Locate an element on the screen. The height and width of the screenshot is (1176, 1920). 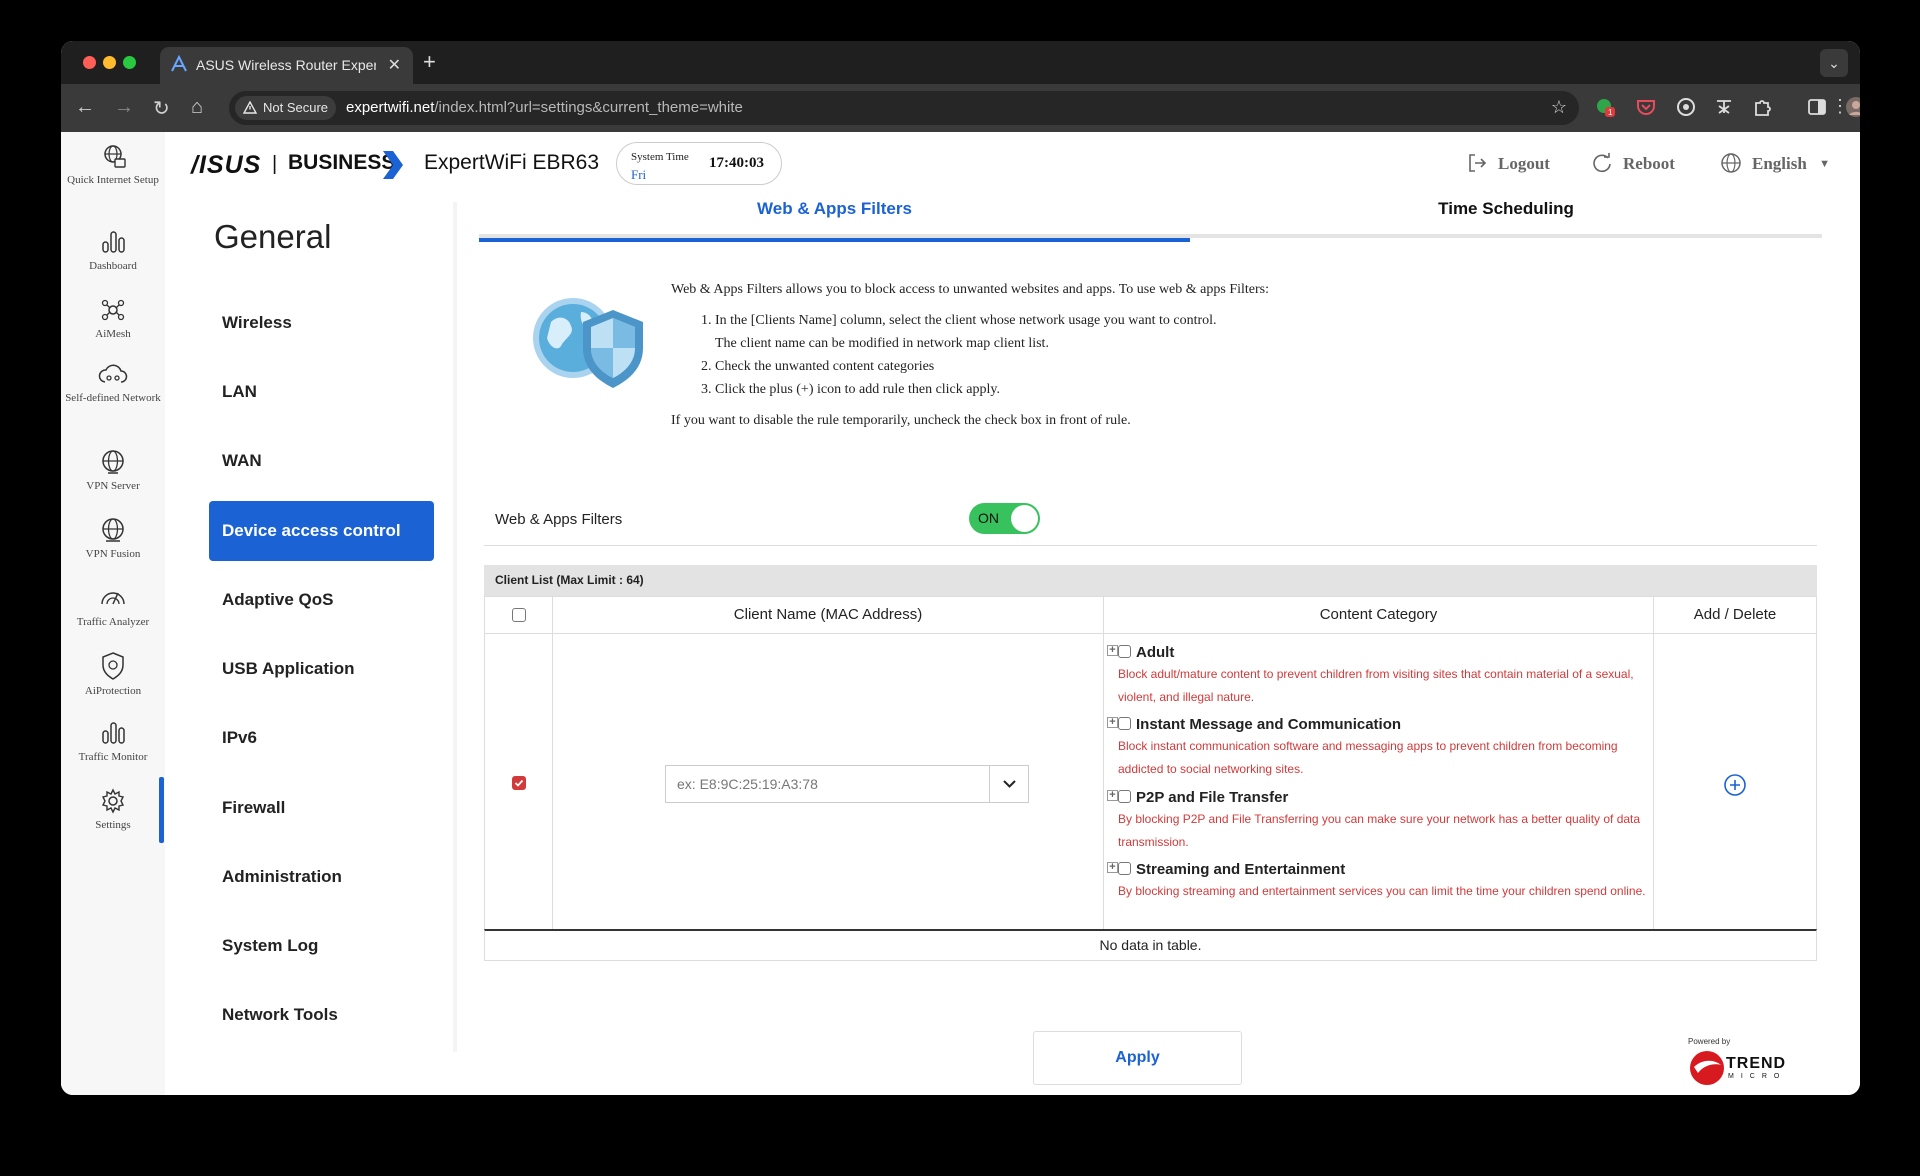
translate-extension-icon is located at coordinates (1724, 107).